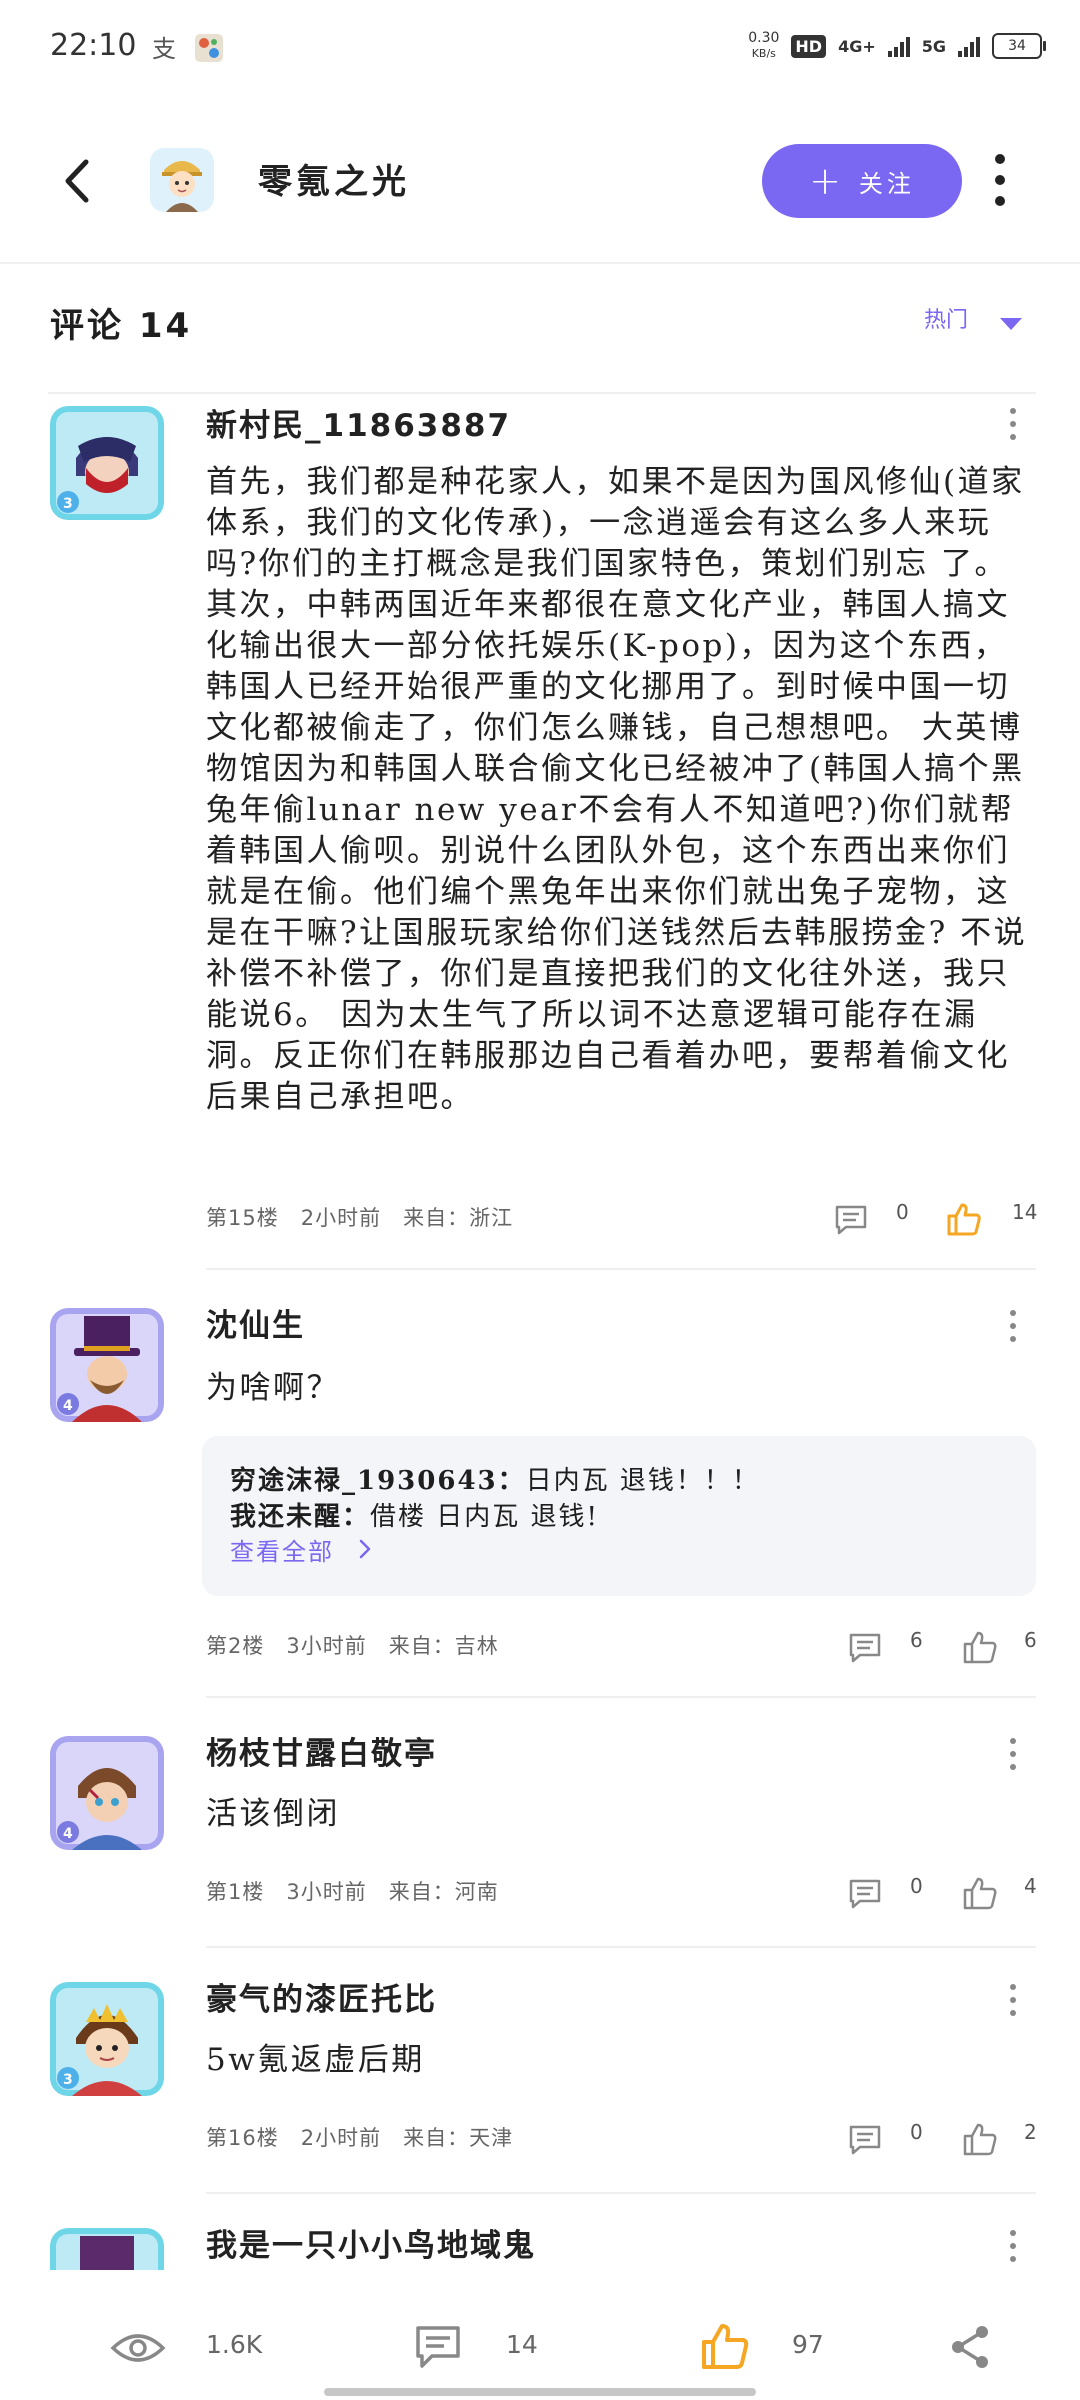  Describe the element at coordinates (540, 320) in the screenshot. I see `comments-header: 评论 14 热门` at that location.